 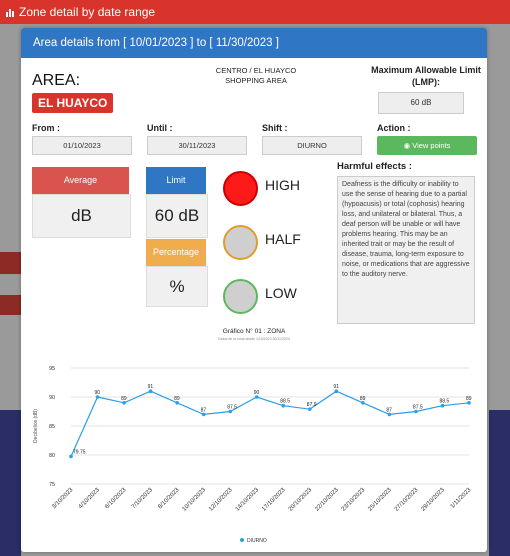 I want to click on high-level-label: HIGH, so click(x=282, y=185).